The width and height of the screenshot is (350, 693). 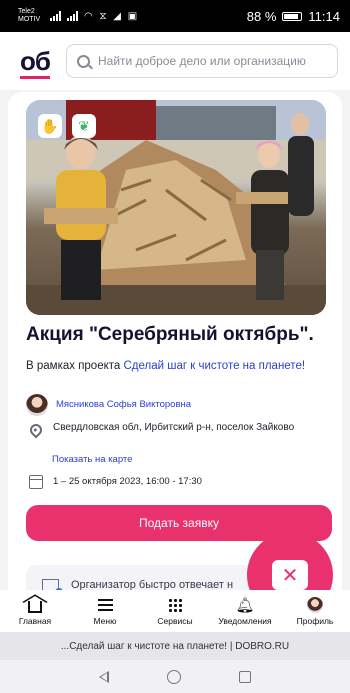 I want to click on app-header: об, so click(x=175, y=61).